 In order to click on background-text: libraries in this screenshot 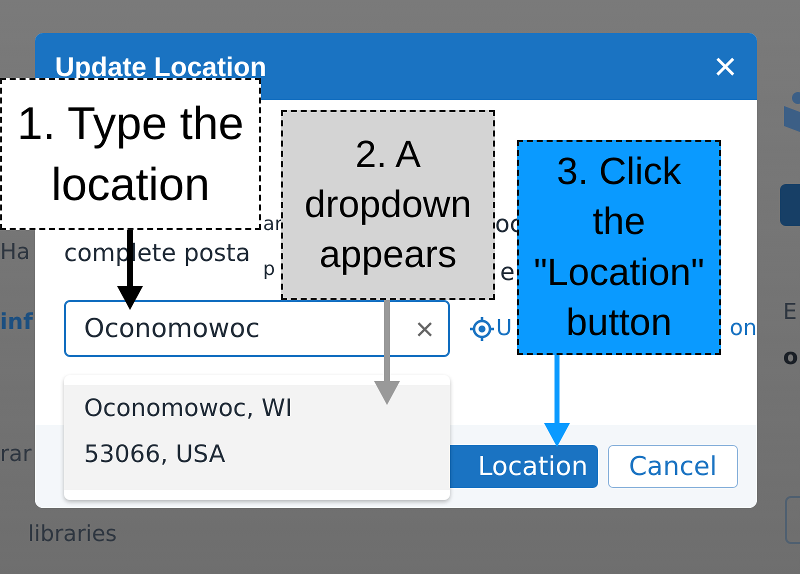, I will do `click(72, 534)`.